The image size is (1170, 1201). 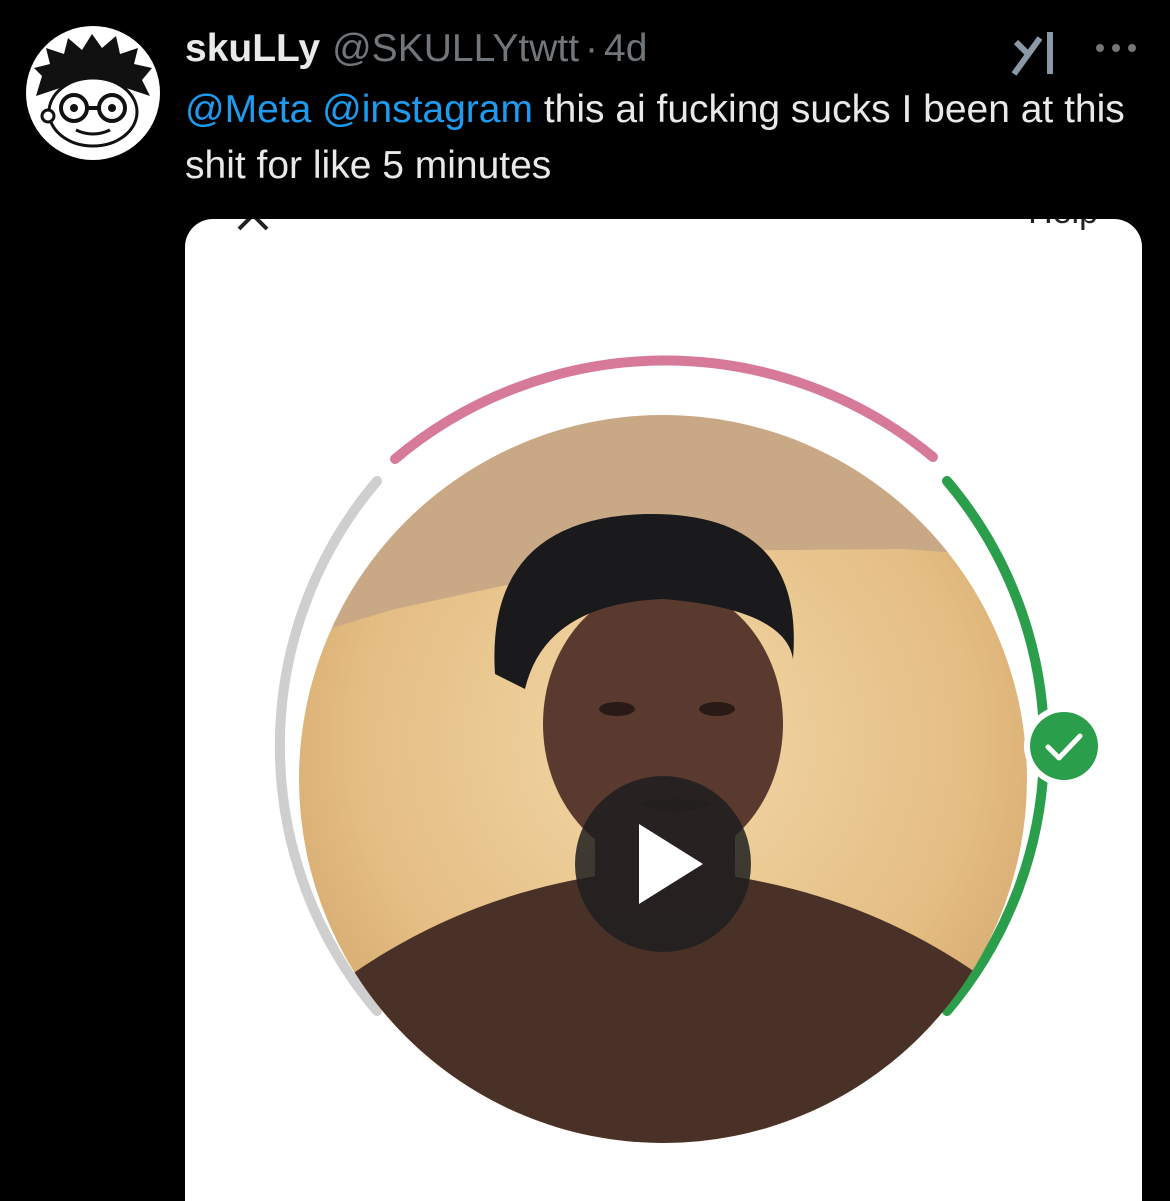 I want to click on mention-instagram: @instagram, so click(x=427, y=109).